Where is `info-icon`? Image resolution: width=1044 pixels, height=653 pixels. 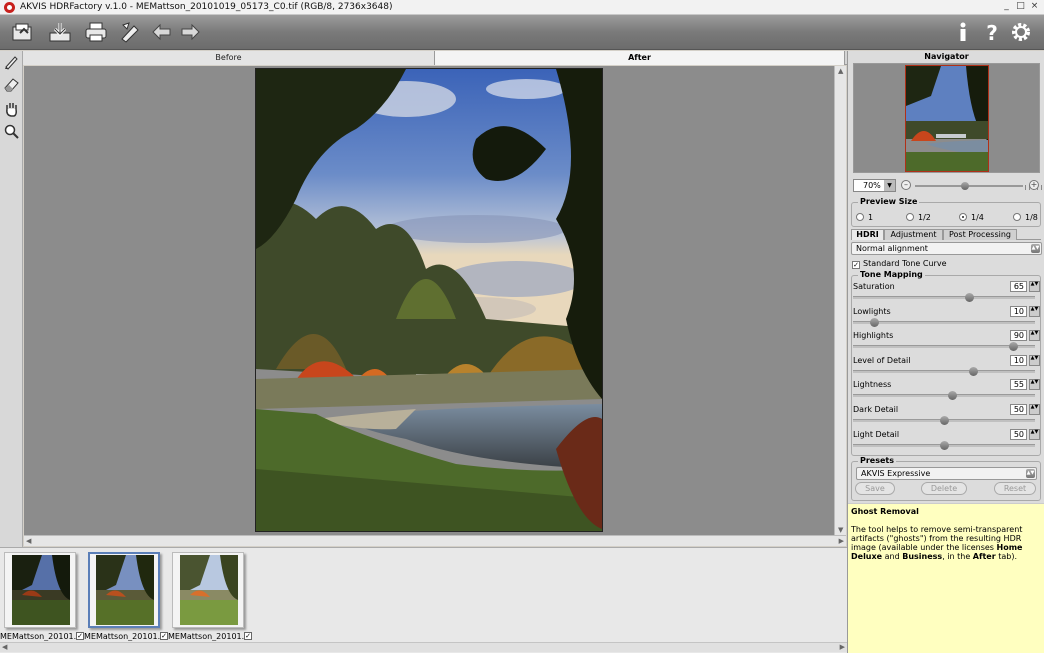 info-icon is located at coordinates (963, 32).